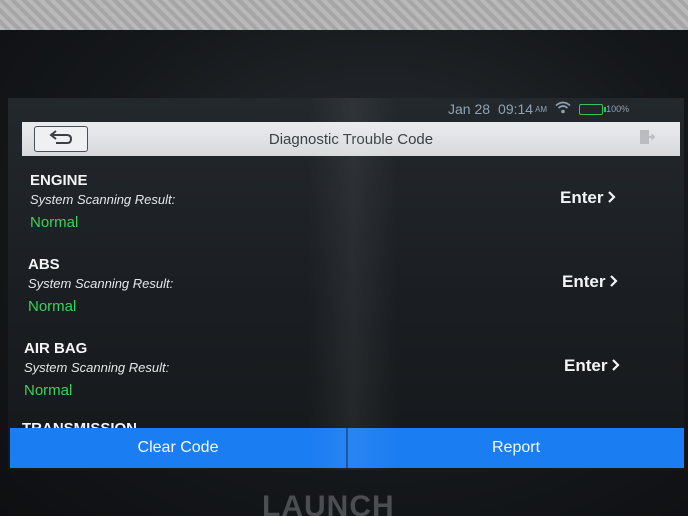  I want to click on wifi-icon, so click(563, 109).